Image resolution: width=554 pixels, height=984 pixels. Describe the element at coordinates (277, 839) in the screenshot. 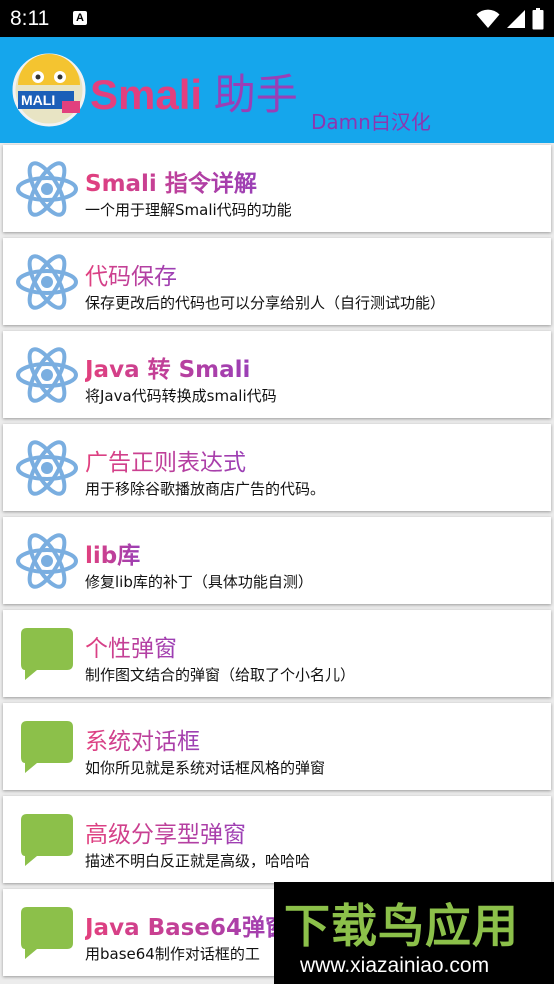

I see `list-item-share-popup: 高级分享型弹窗 描述不明白反正就是高级，哈哈哈` at that location.